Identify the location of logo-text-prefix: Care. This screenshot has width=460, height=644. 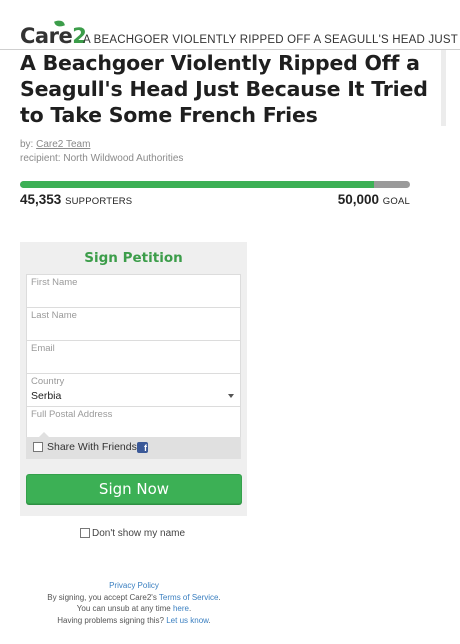
(46, 36).